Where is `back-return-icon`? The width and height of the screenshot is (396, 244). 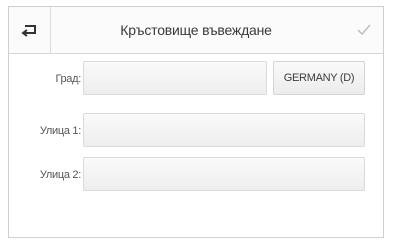
back-return-icon is located at coordinates (30, 30).